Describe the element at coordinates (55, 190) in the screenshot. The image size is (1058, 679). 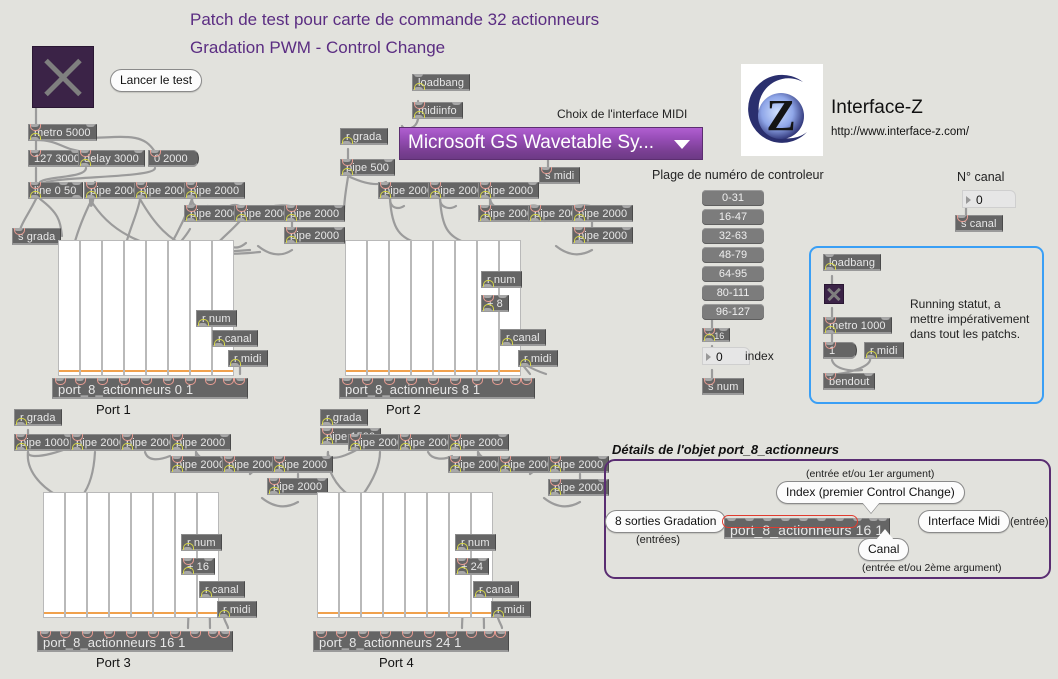
I see `line-object: line 0 50` at that location.